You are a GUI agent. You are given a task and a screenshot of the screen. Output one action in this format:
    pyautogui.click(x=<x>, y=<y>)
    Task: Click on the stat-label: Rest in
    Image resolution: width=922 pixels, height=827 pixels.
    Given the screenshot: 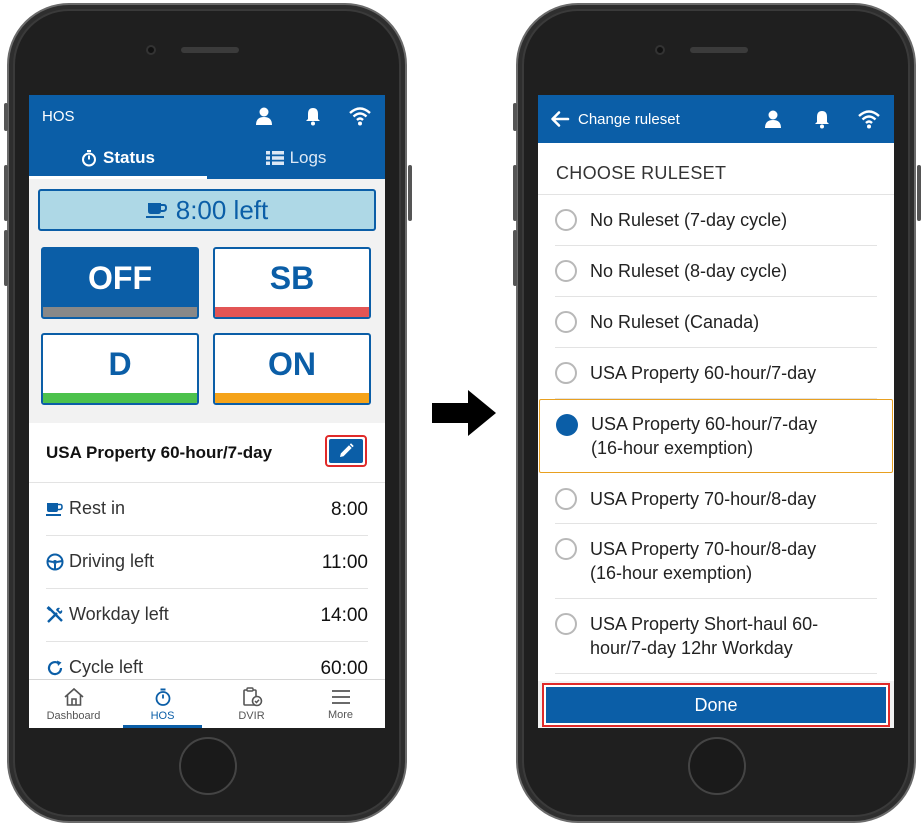 What is the action you would take?
    pyautogui.click(x=97, y=508)
    